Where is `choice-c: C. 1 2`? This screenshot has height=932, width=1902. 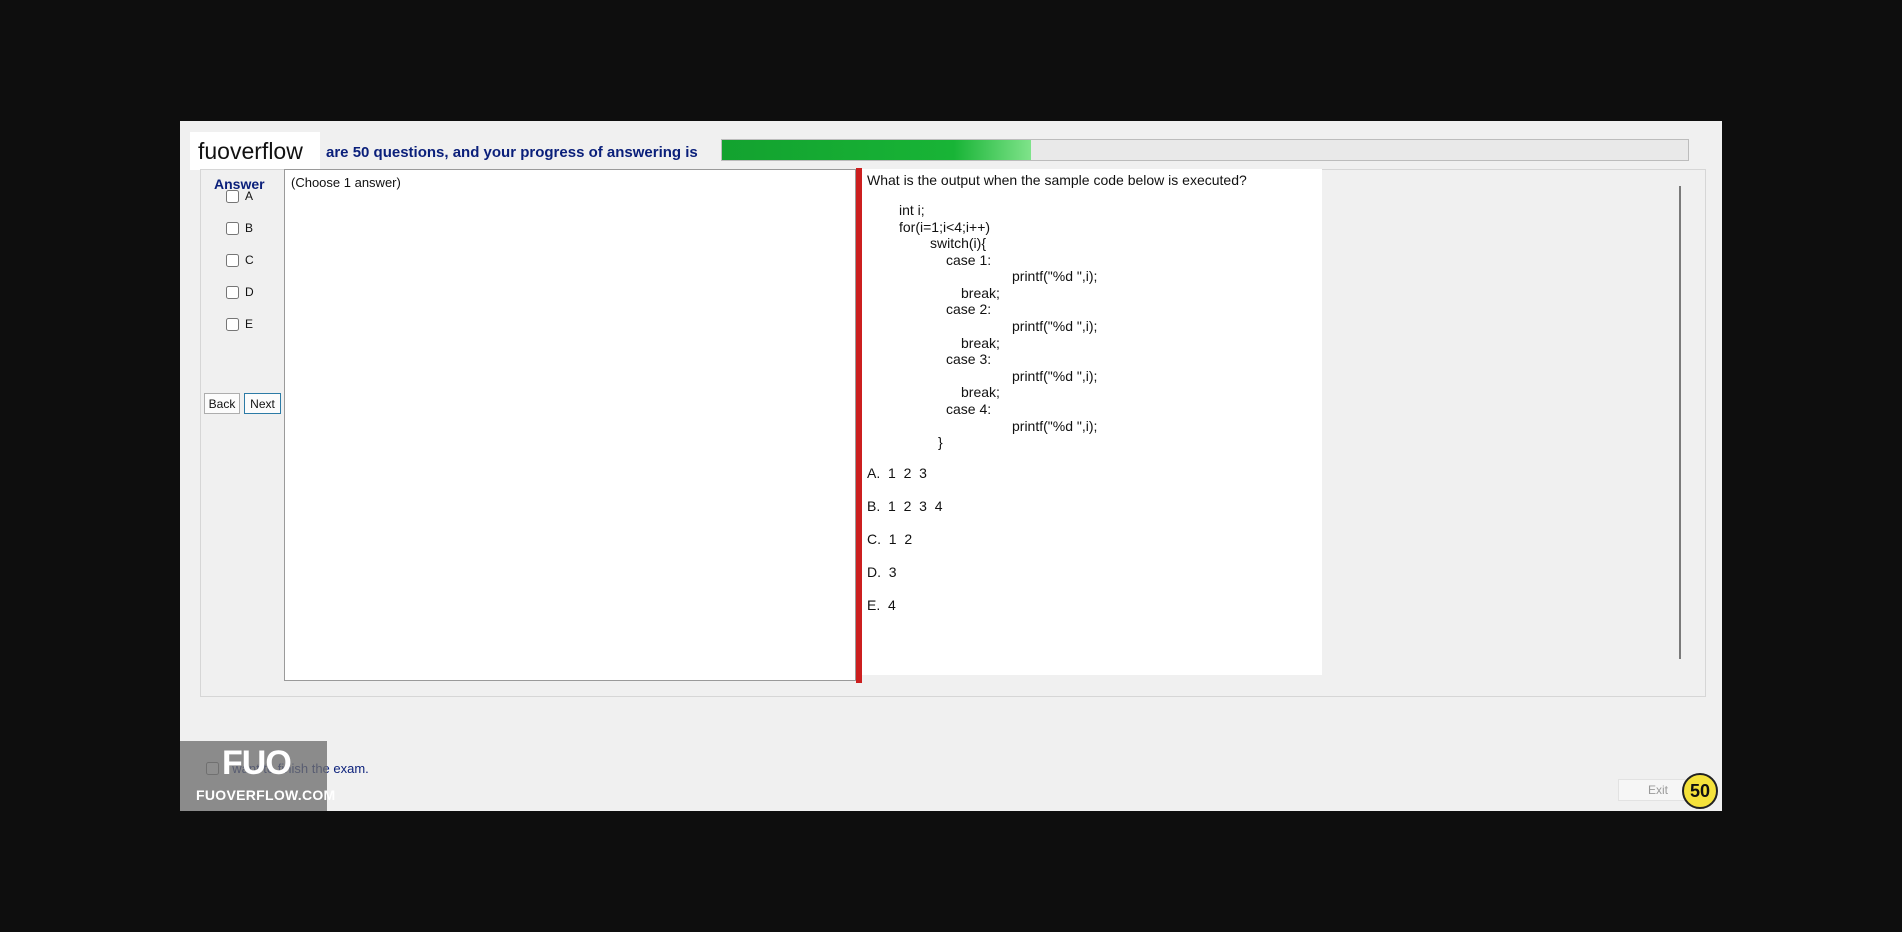
choice-c: C. 1 2 is located at coordinates (890, 539).